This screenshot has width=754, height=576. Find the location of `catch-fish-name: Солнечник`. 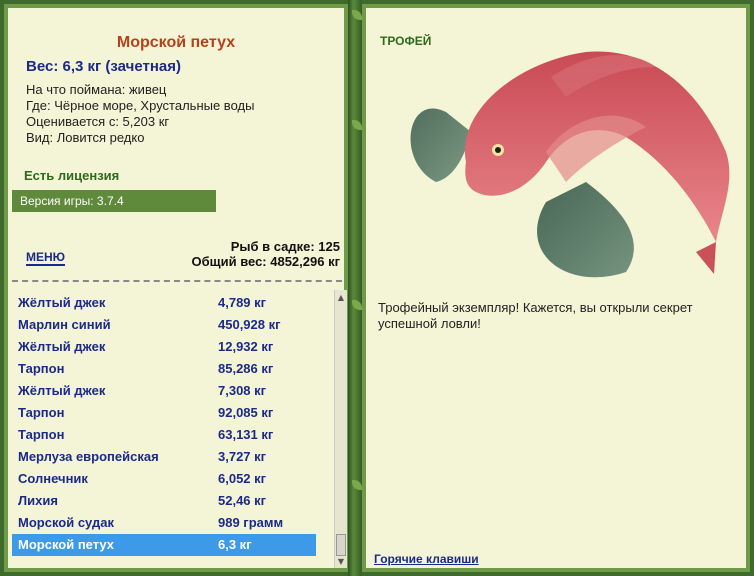

catch-fish-name: Солнечник is located at coordinates (53, 478).